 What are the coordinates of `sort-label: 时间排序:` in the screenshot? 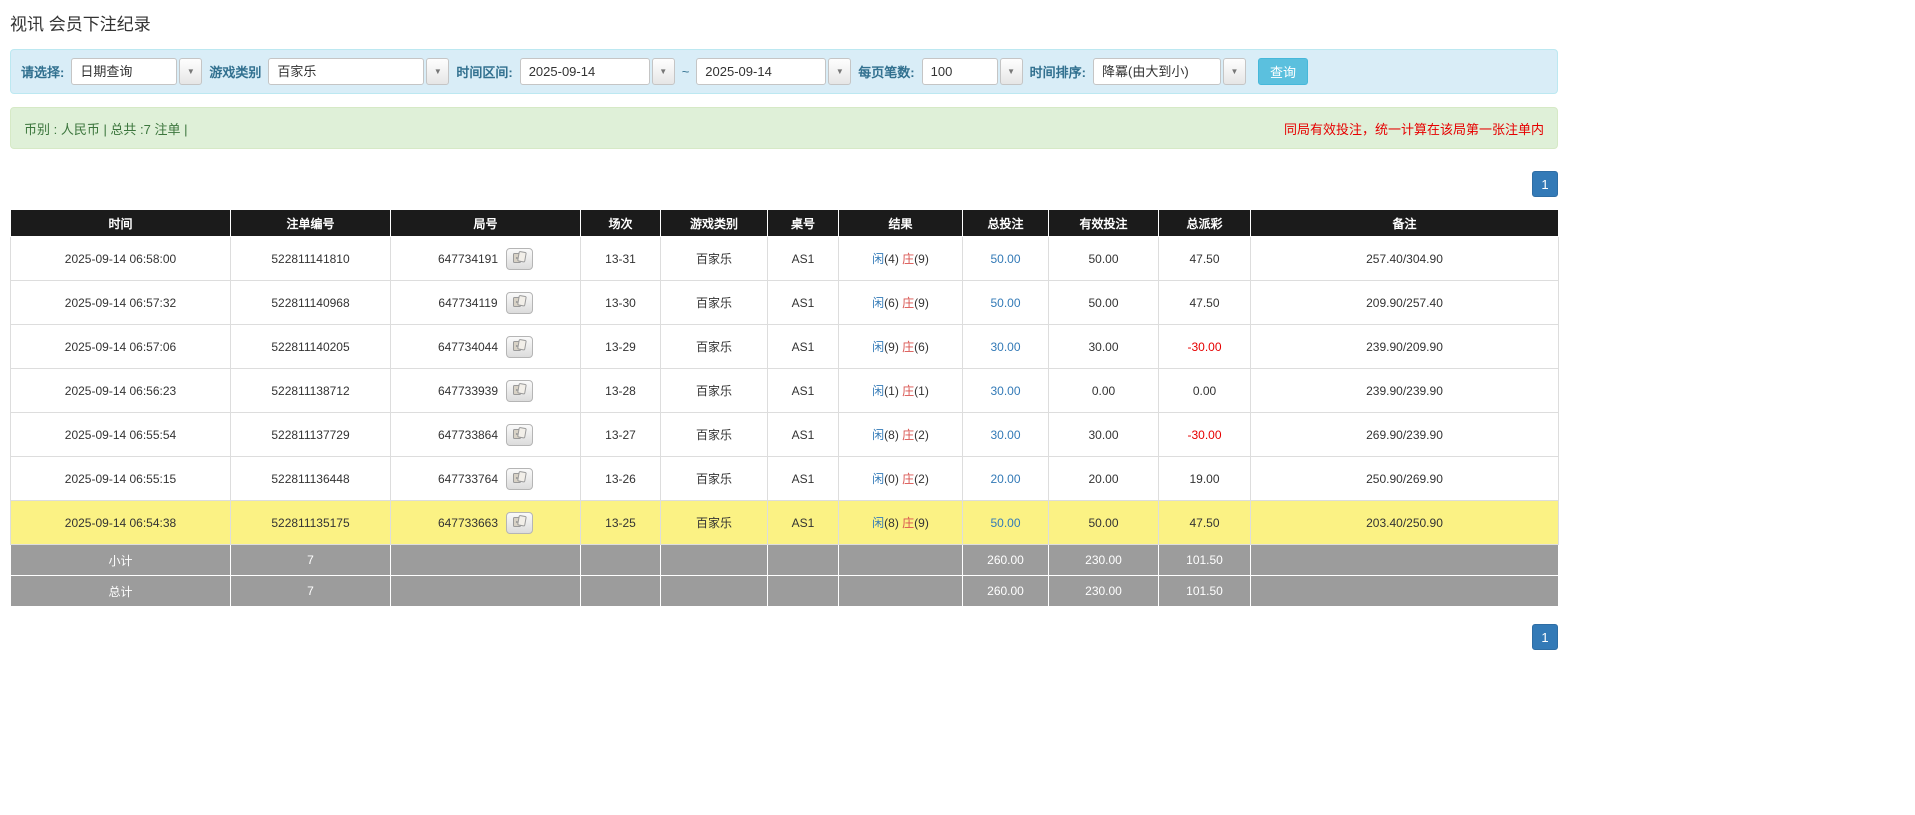 It's located at (1057, 72).